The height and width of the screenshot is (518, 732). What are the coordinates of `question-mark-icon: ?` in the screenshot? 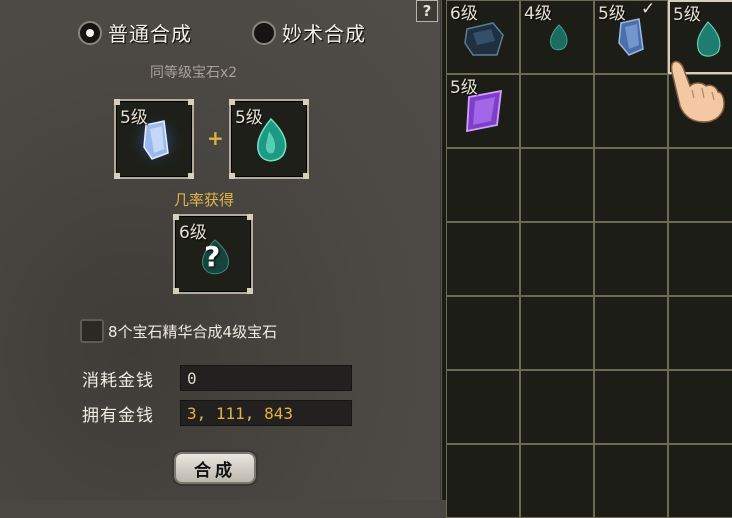 It's located at (212, 256).